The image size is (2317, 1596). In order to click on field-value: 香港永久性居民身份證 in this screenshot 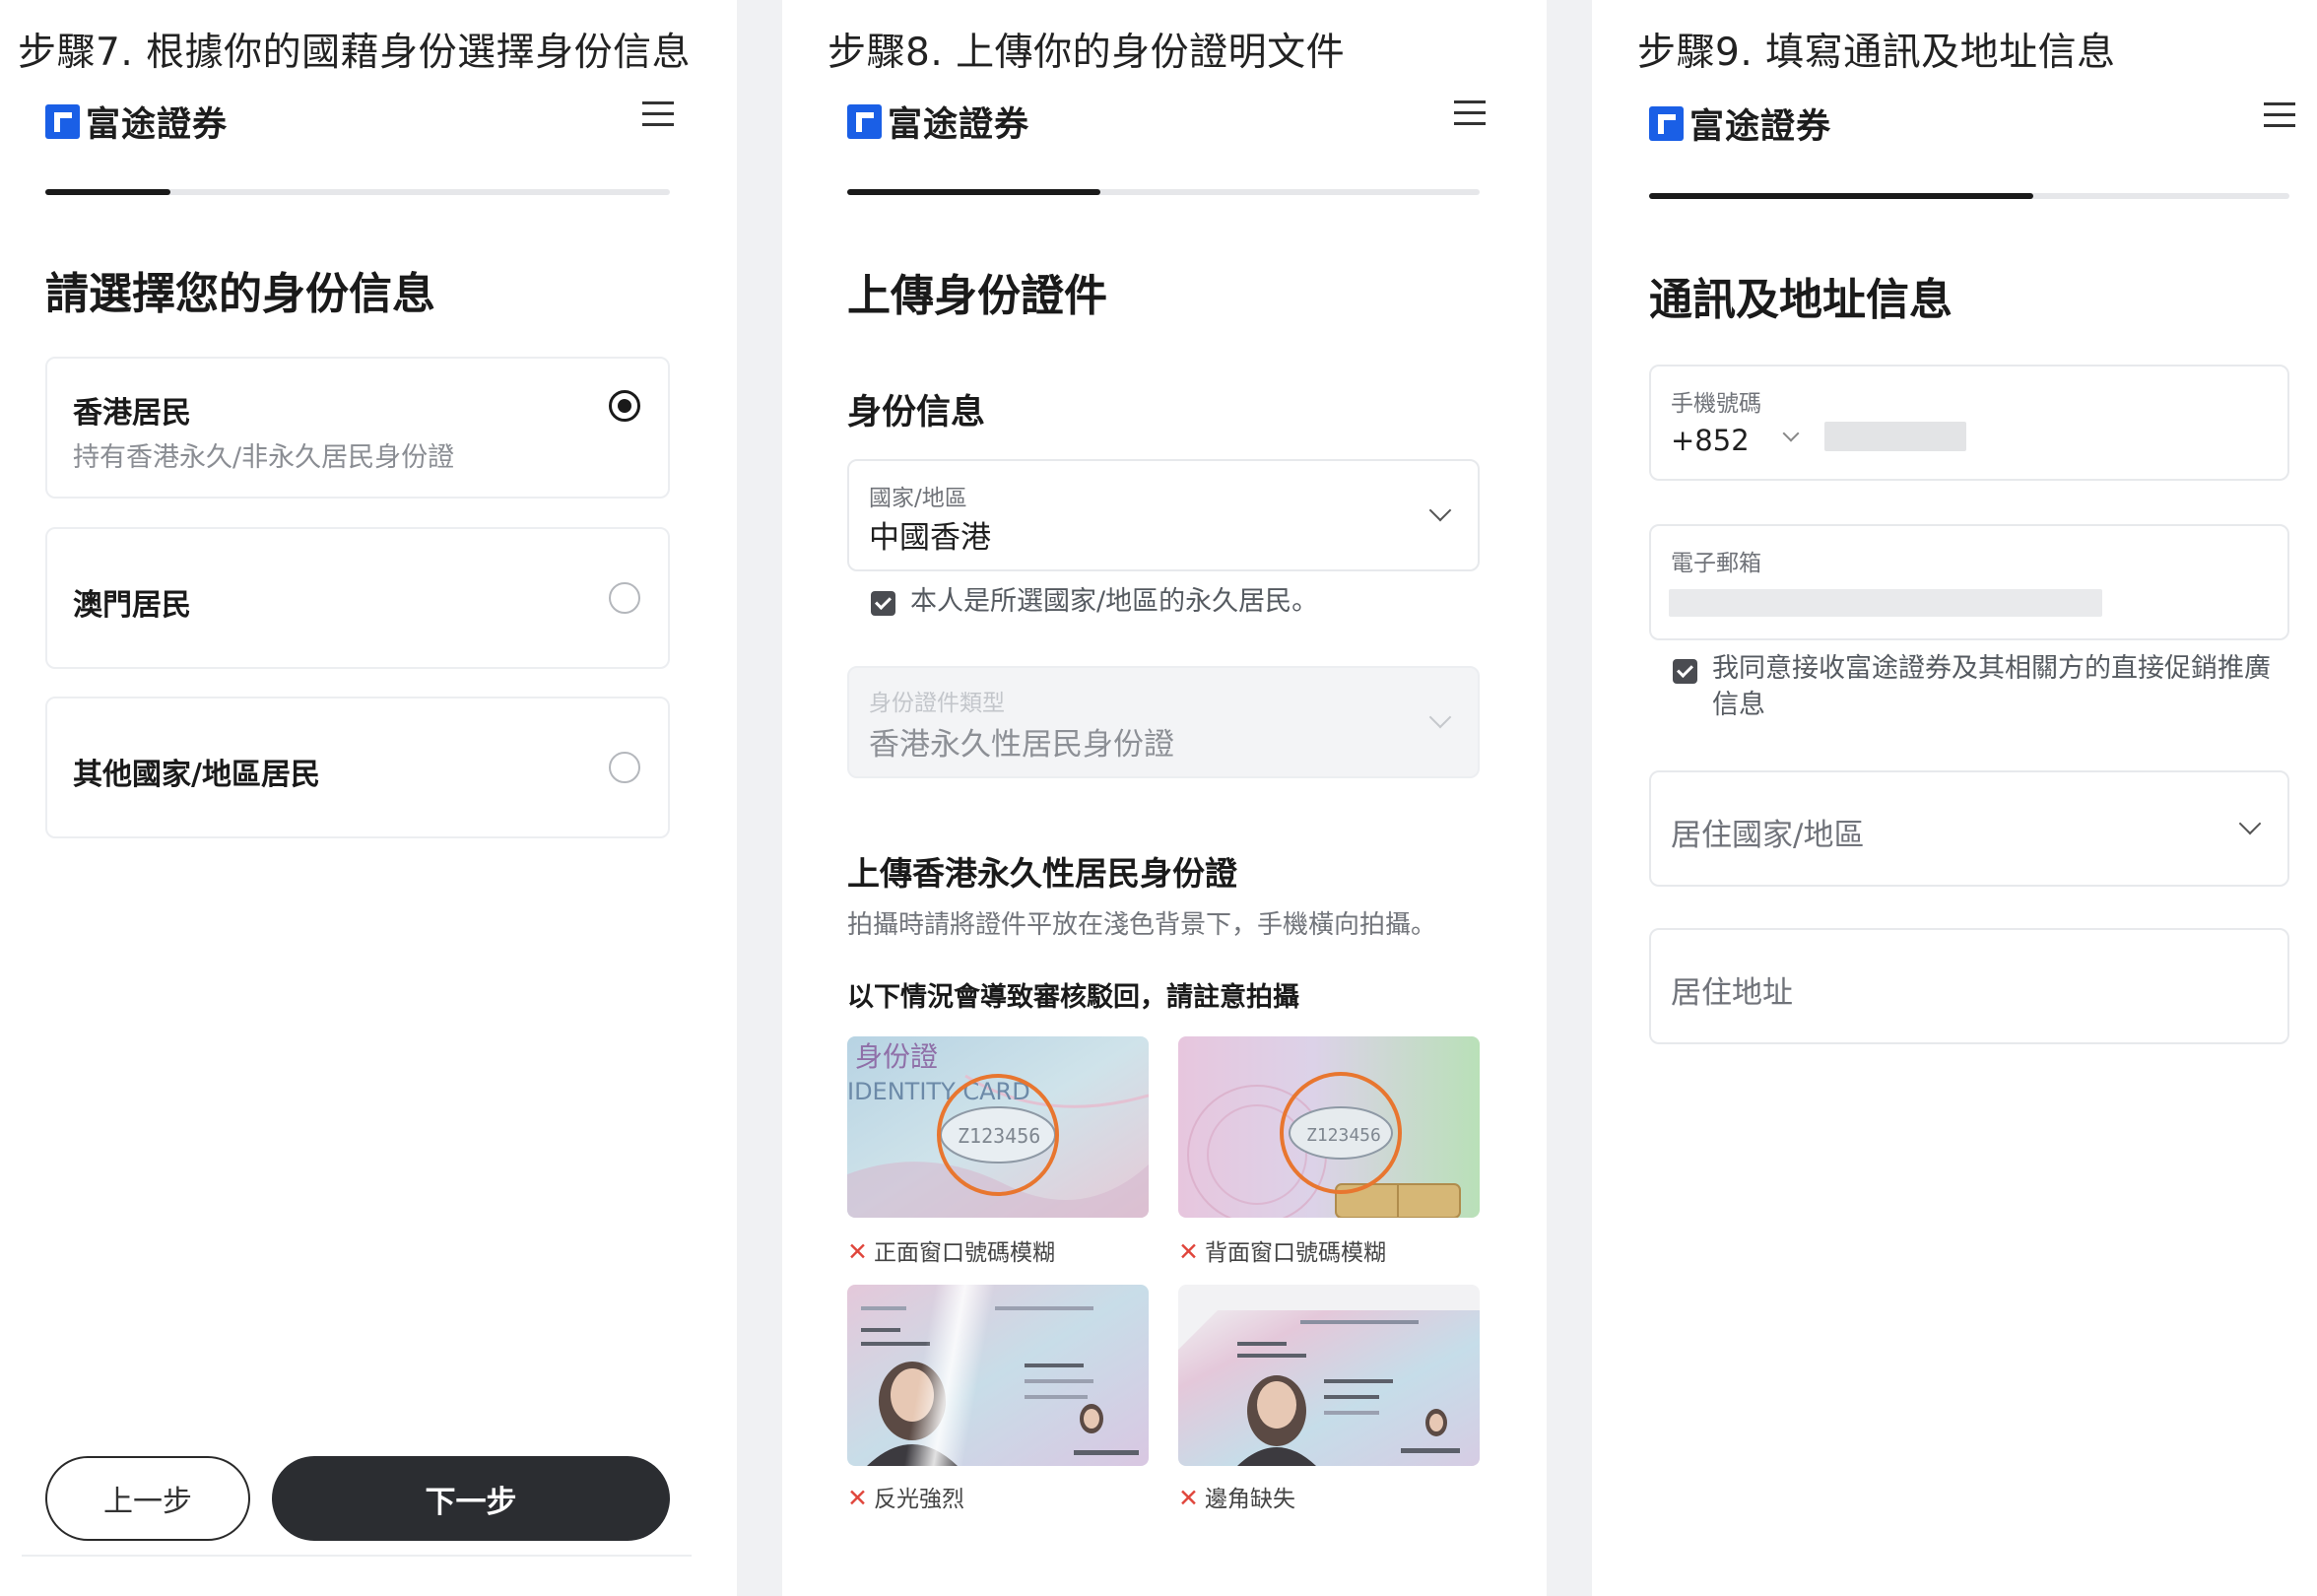, I will do `click(1021, 745)`.